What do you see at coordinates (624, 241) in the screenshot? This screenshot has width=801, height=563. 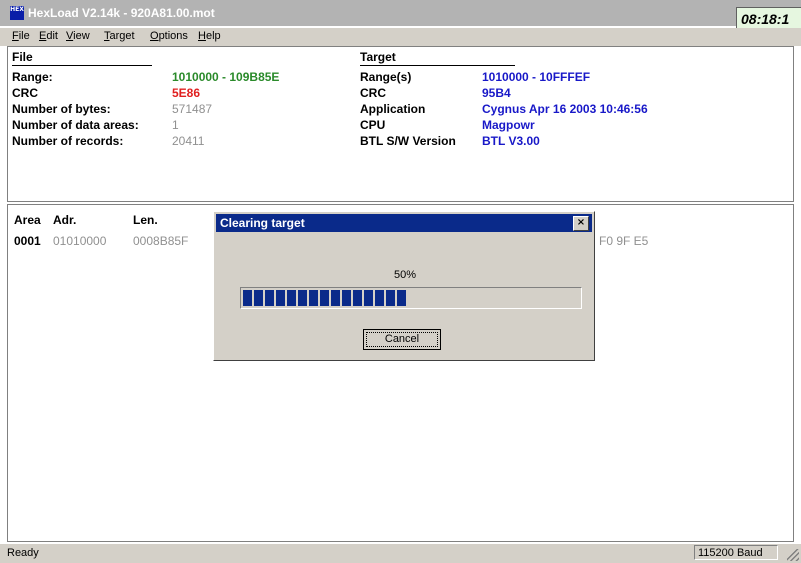 I see `cell-bytes-tail: F0 9F E5` at bounding box center [624, 241].